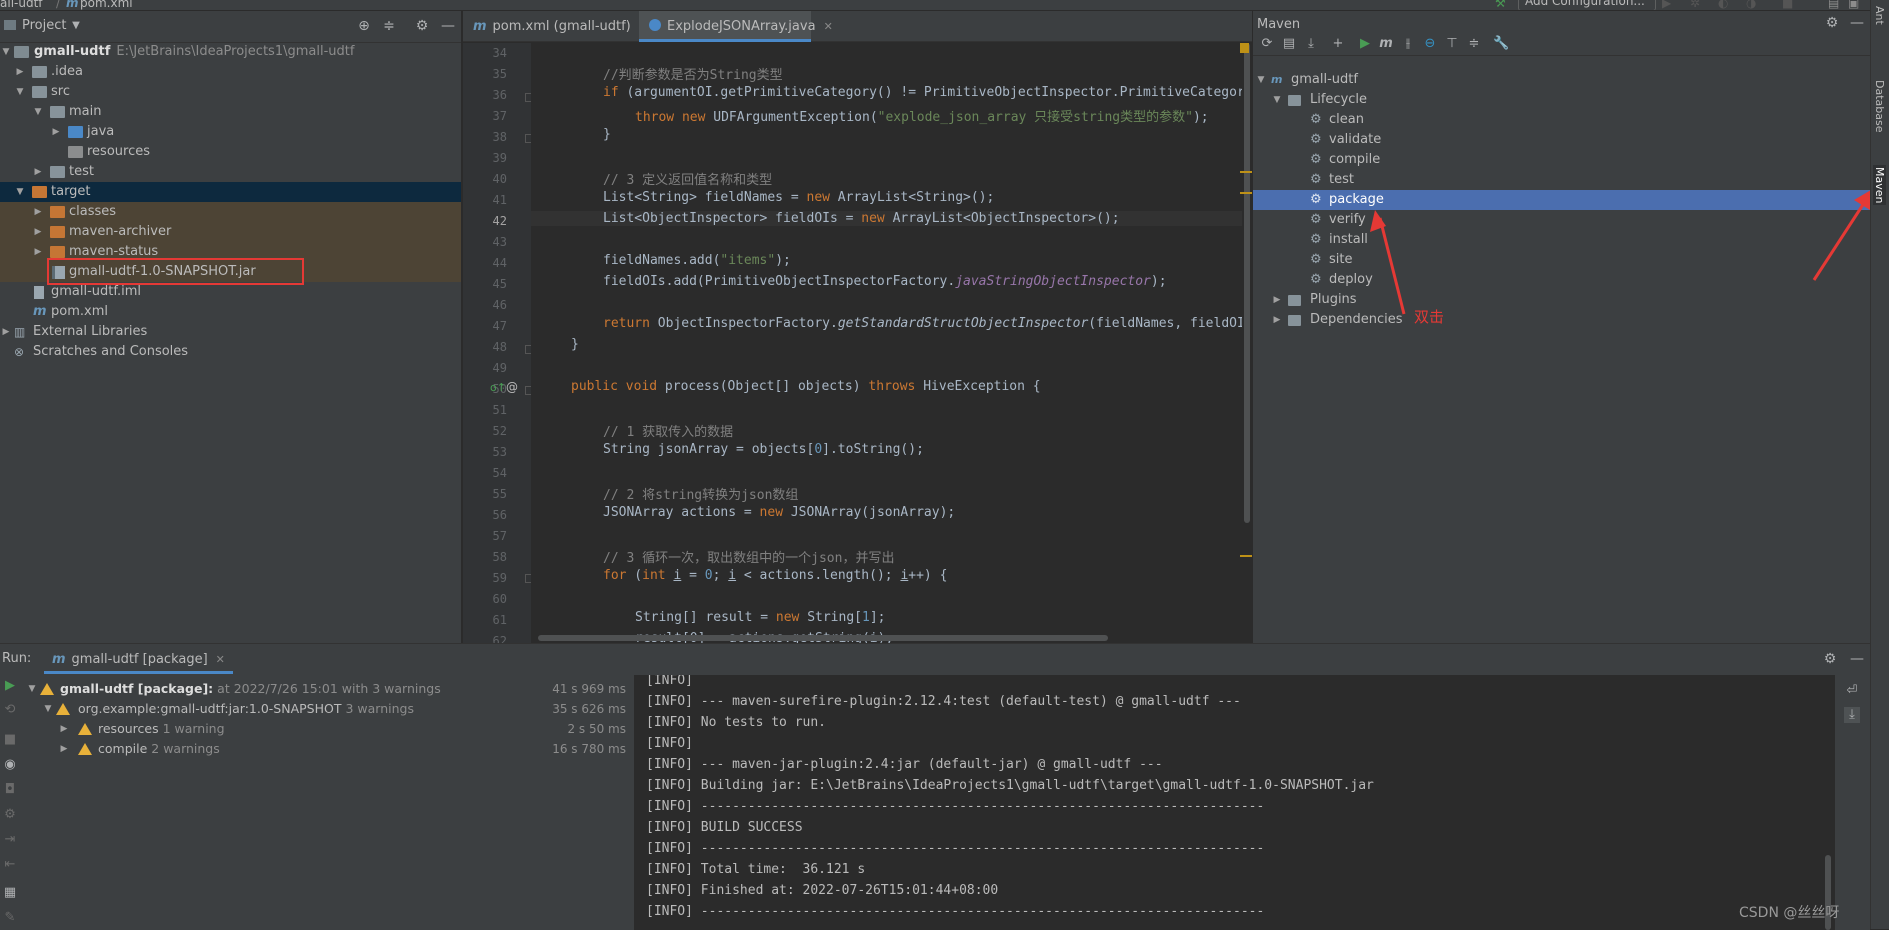 This screenshot has height=930, width=1889. Describe the element at coordinates (10, 710) in the screenshot. I see `rerun-failed-icon: ⟲` at that location.